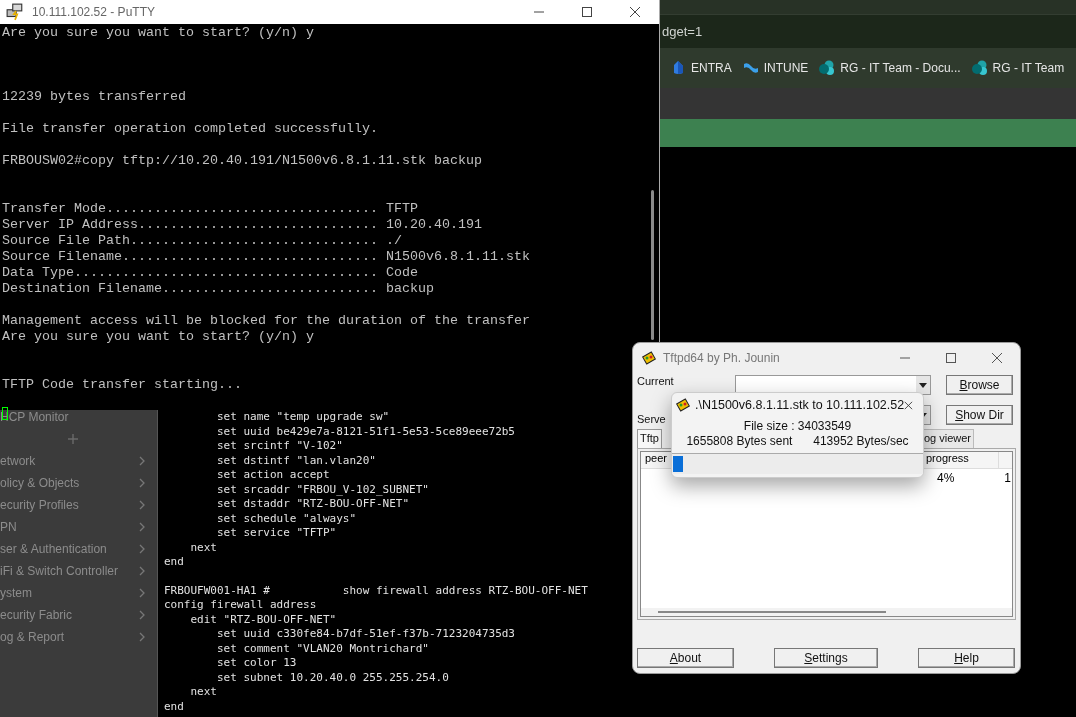 This screenshot has width=1076, height=717. What do you see at coordinates (682, 31) in the screenshot?
I see `address-bar: dget=1` at bounding box center [682, 31].